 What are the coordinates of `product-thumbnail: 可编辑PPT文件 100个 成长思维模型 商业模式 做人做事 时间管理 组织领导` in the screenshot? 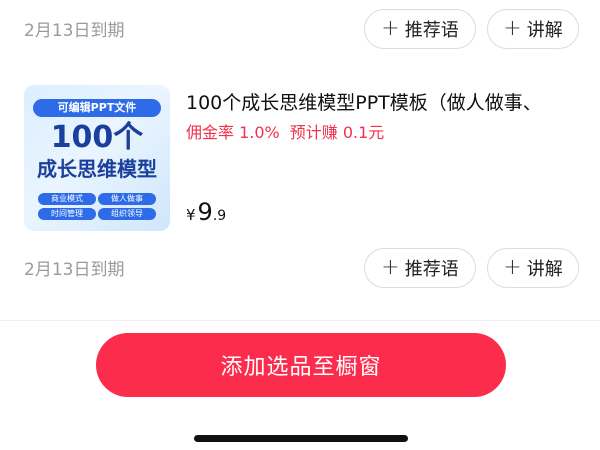 It's located at (97, 158).